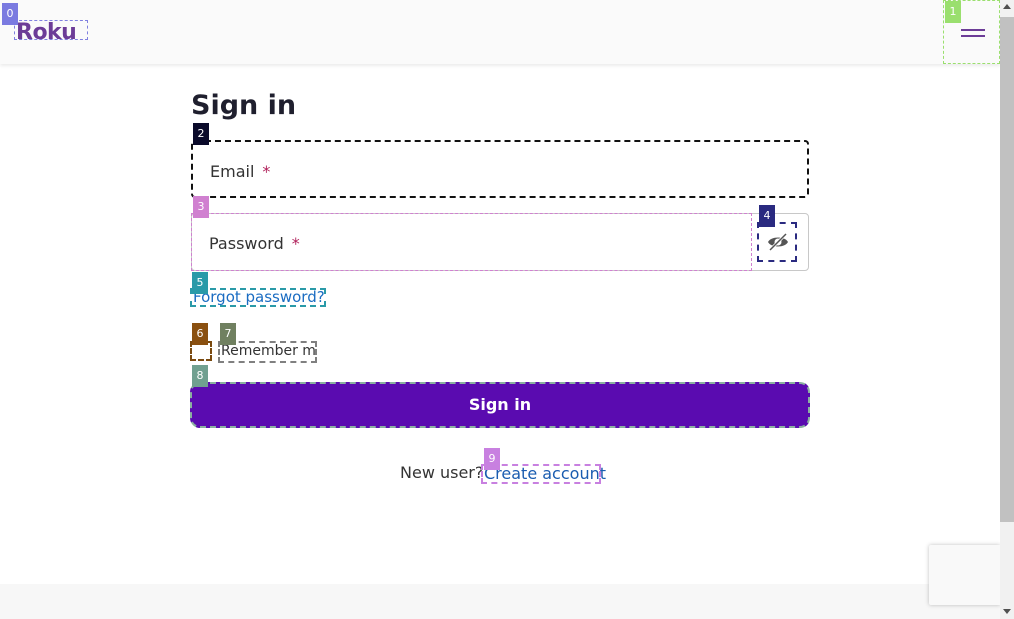 This screenshot has width=1014, height=619. Describe the element at coordinates (500, 242) in the screenshot. I see `password-field: Password *` at that location.